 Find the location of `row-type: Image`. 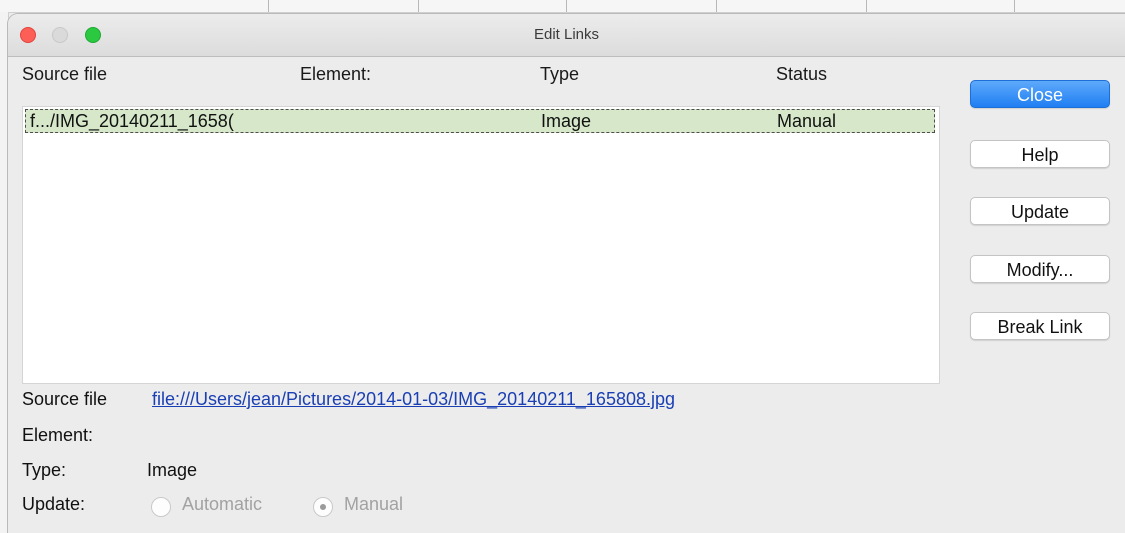

row-type: Image is located at coordinates (566, 121).